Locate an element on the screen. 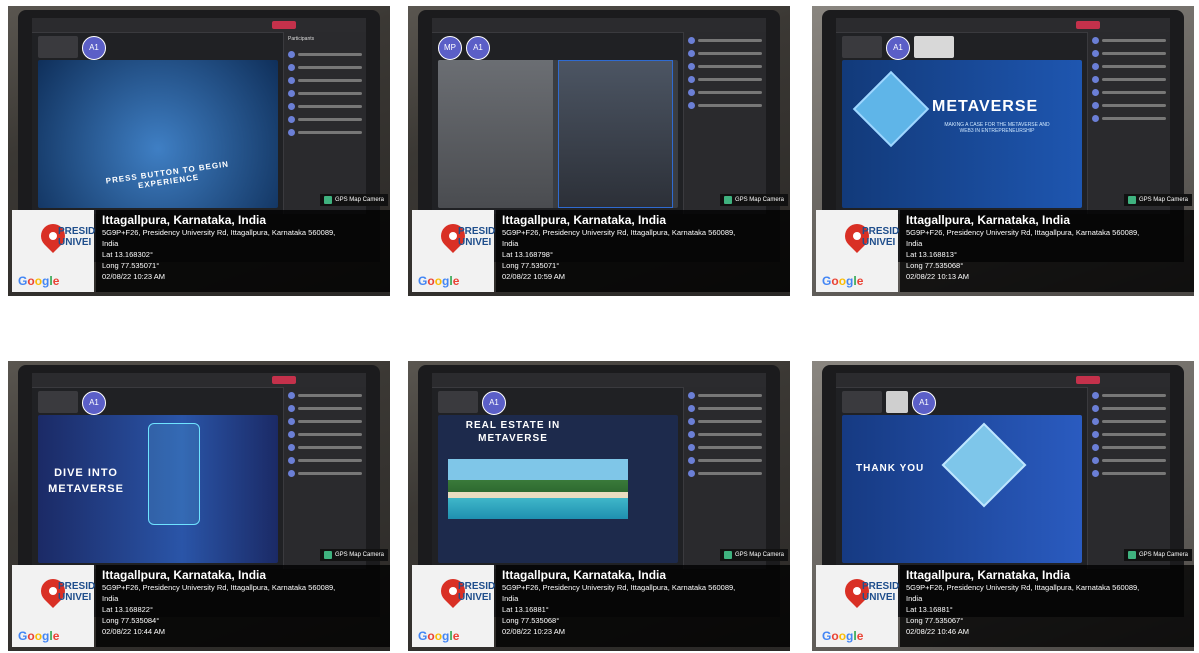  latitude: Lat 13.168798° is located at coordinates (527, 254).